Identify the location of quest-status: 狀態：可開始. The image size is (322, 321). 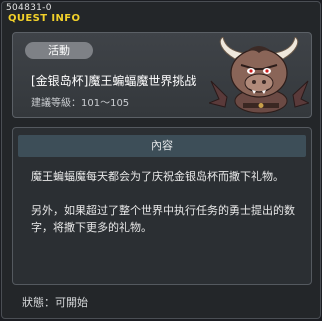
(55, 302).